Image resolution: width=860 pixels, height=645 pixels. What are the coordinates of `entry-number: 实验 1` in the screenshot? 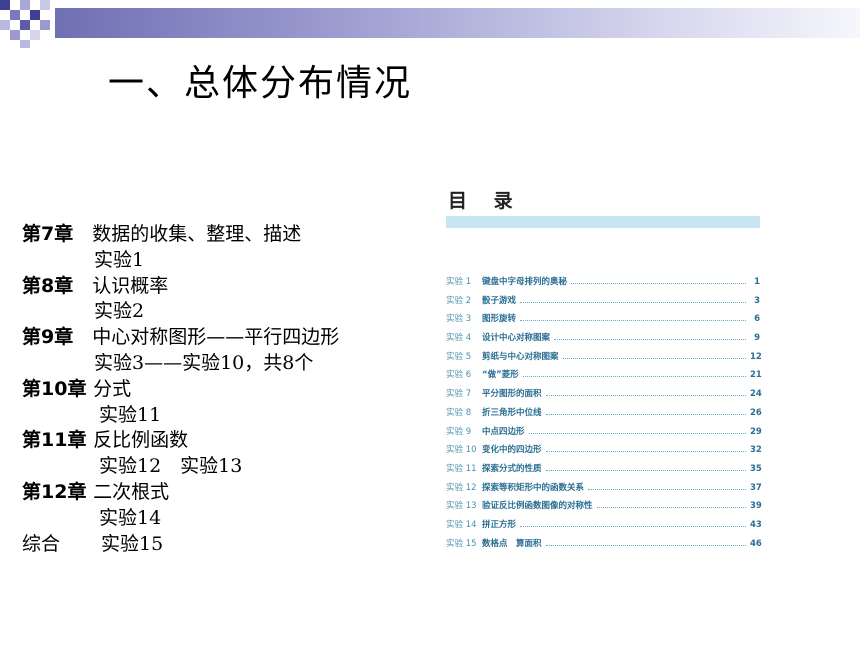 It's located at (459, 282).